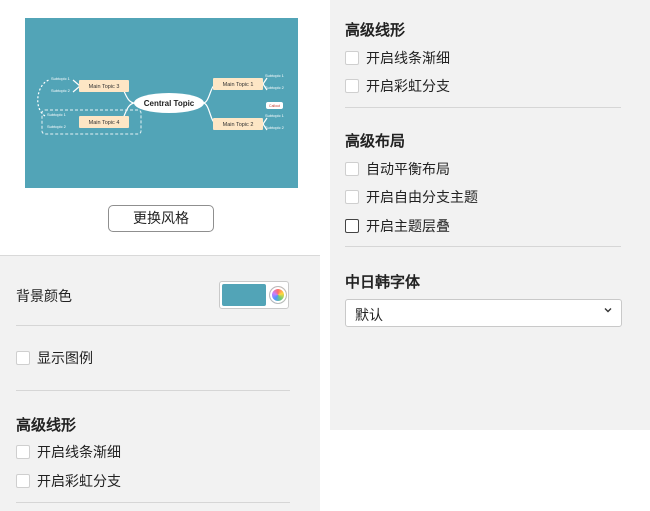  What do you see at coordinates (161, 218) in the screenshot?
I see `change-style-button: 更换风格` at bounding box center [161, 218].